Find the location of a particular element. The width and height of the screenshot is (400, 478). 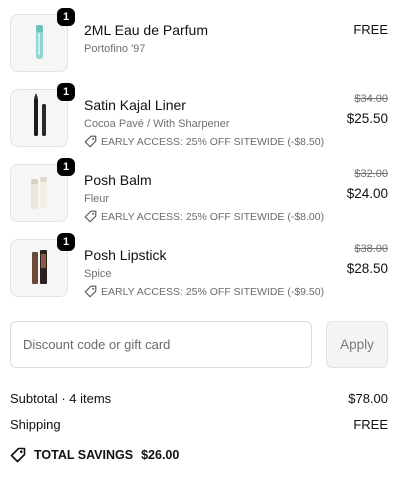

product-price: $25.50 is located at coordinates (367, 118).